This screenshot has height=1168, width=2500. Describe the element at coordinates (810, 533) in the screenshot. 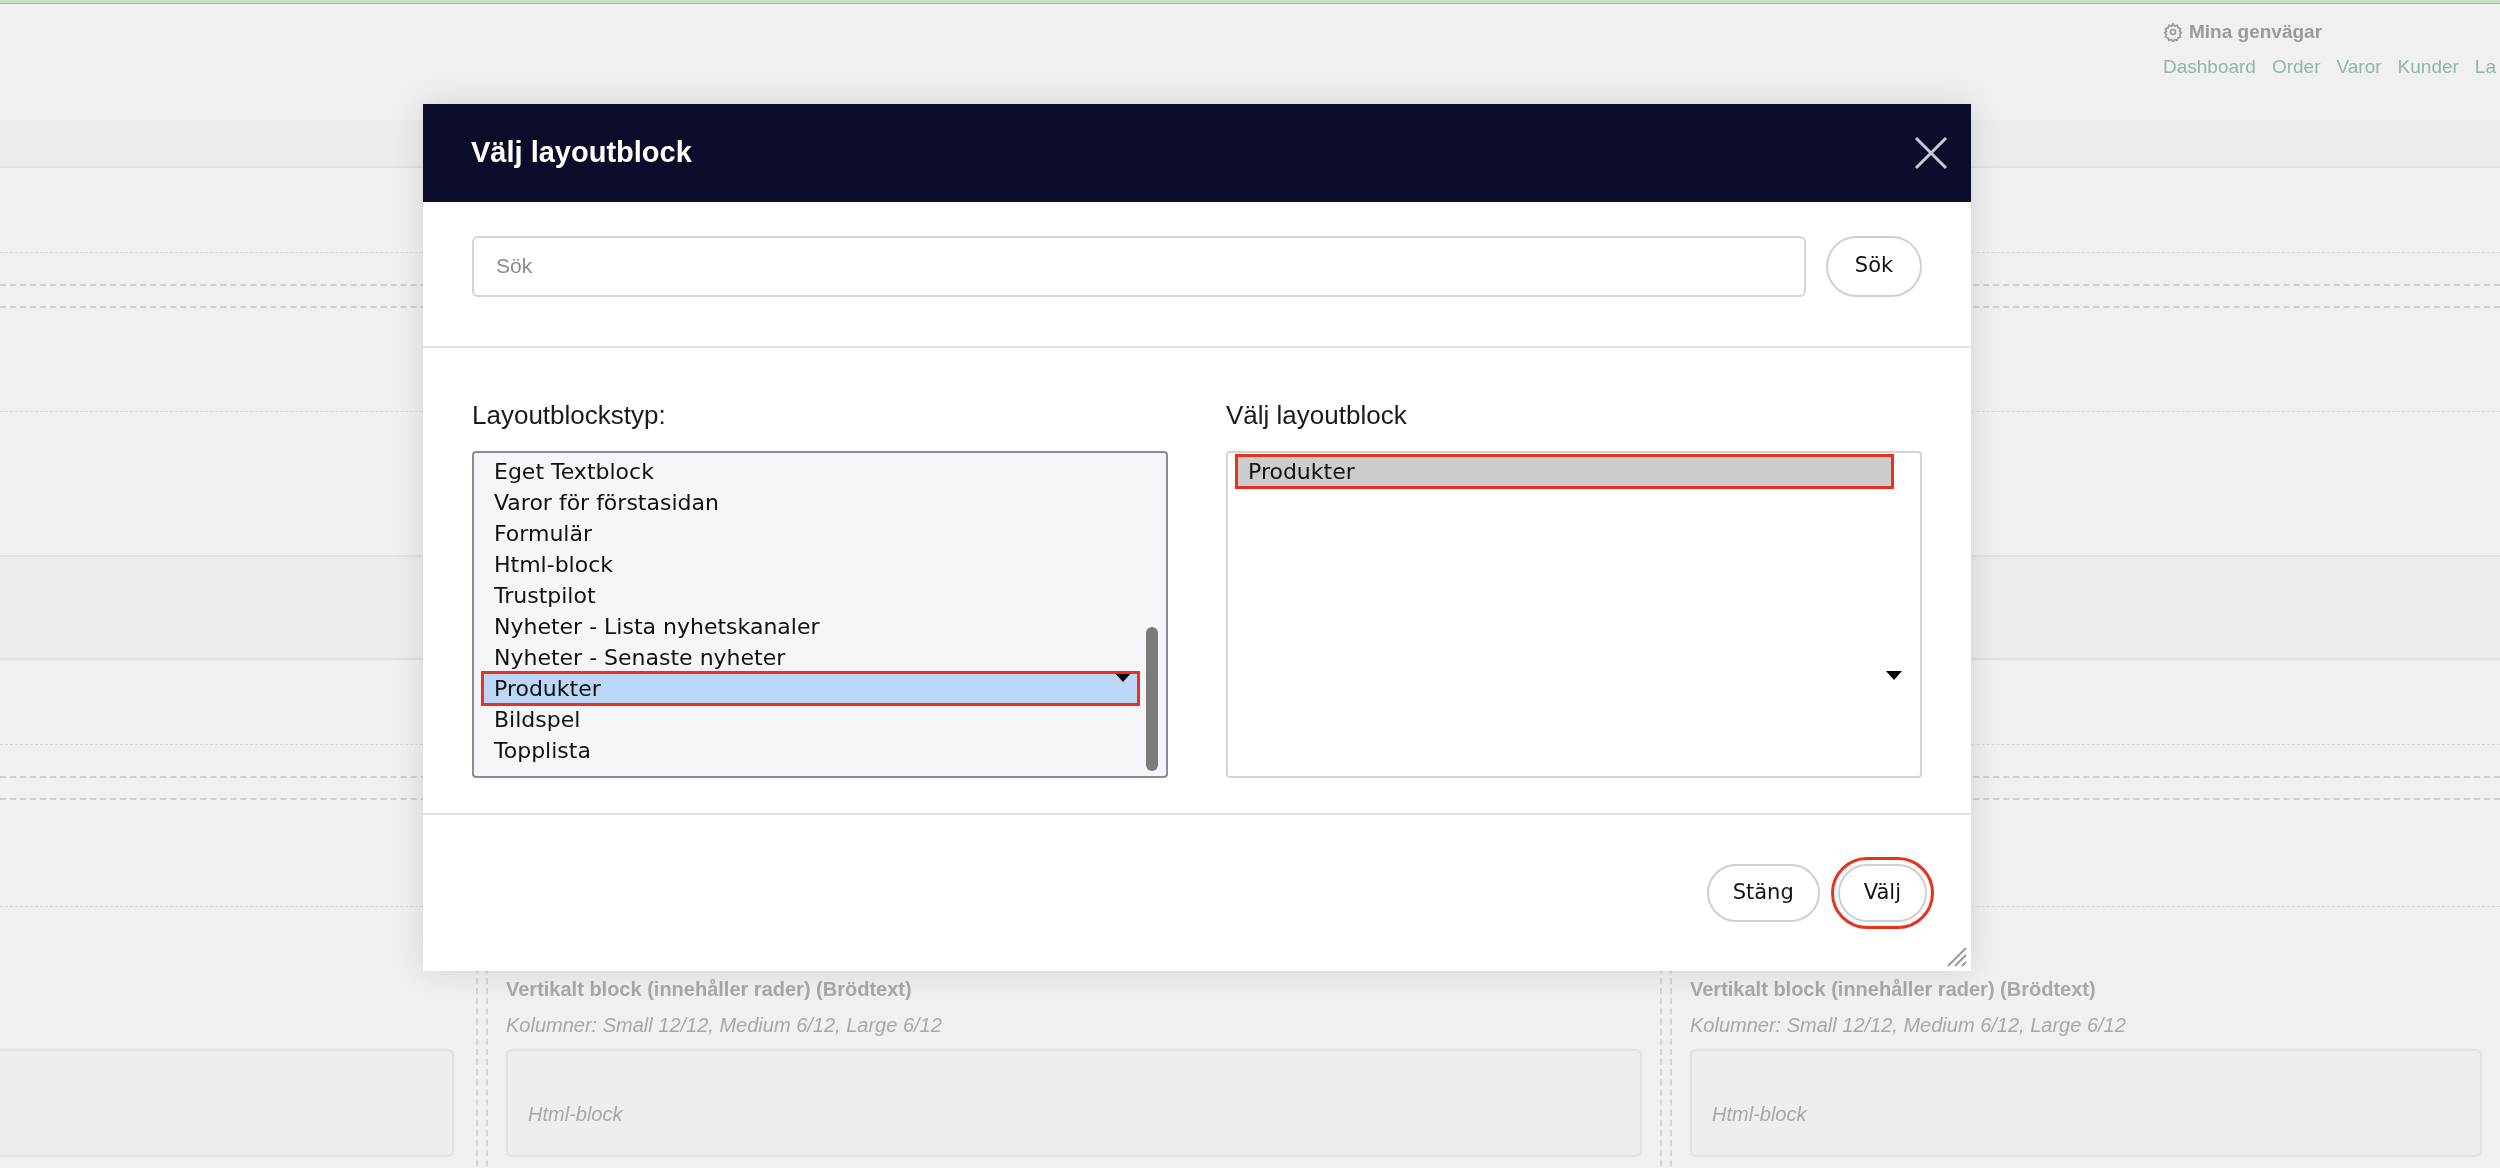

I see `list-option: Formulär` at that location.